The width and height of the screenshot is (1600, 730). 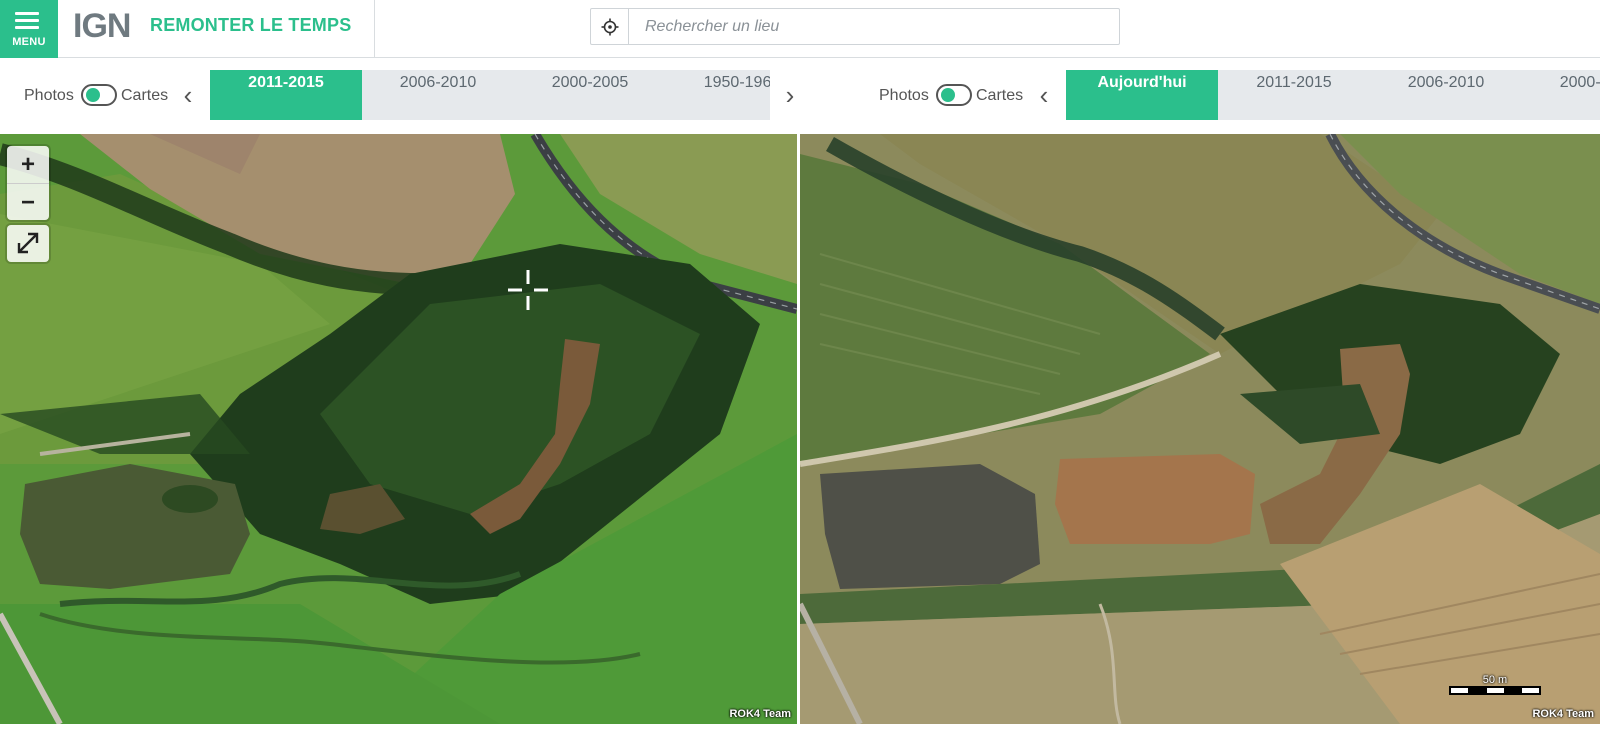 I want to click on header-divider, so click(x=374, y=29).